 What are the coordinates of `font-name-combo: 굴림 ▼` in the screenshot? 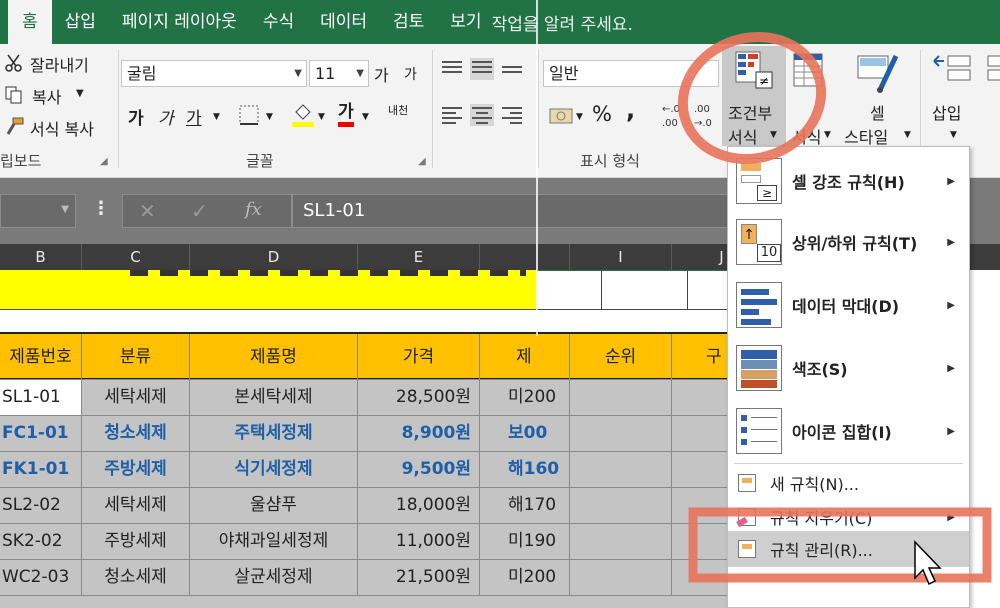 It's located at (214, 73).